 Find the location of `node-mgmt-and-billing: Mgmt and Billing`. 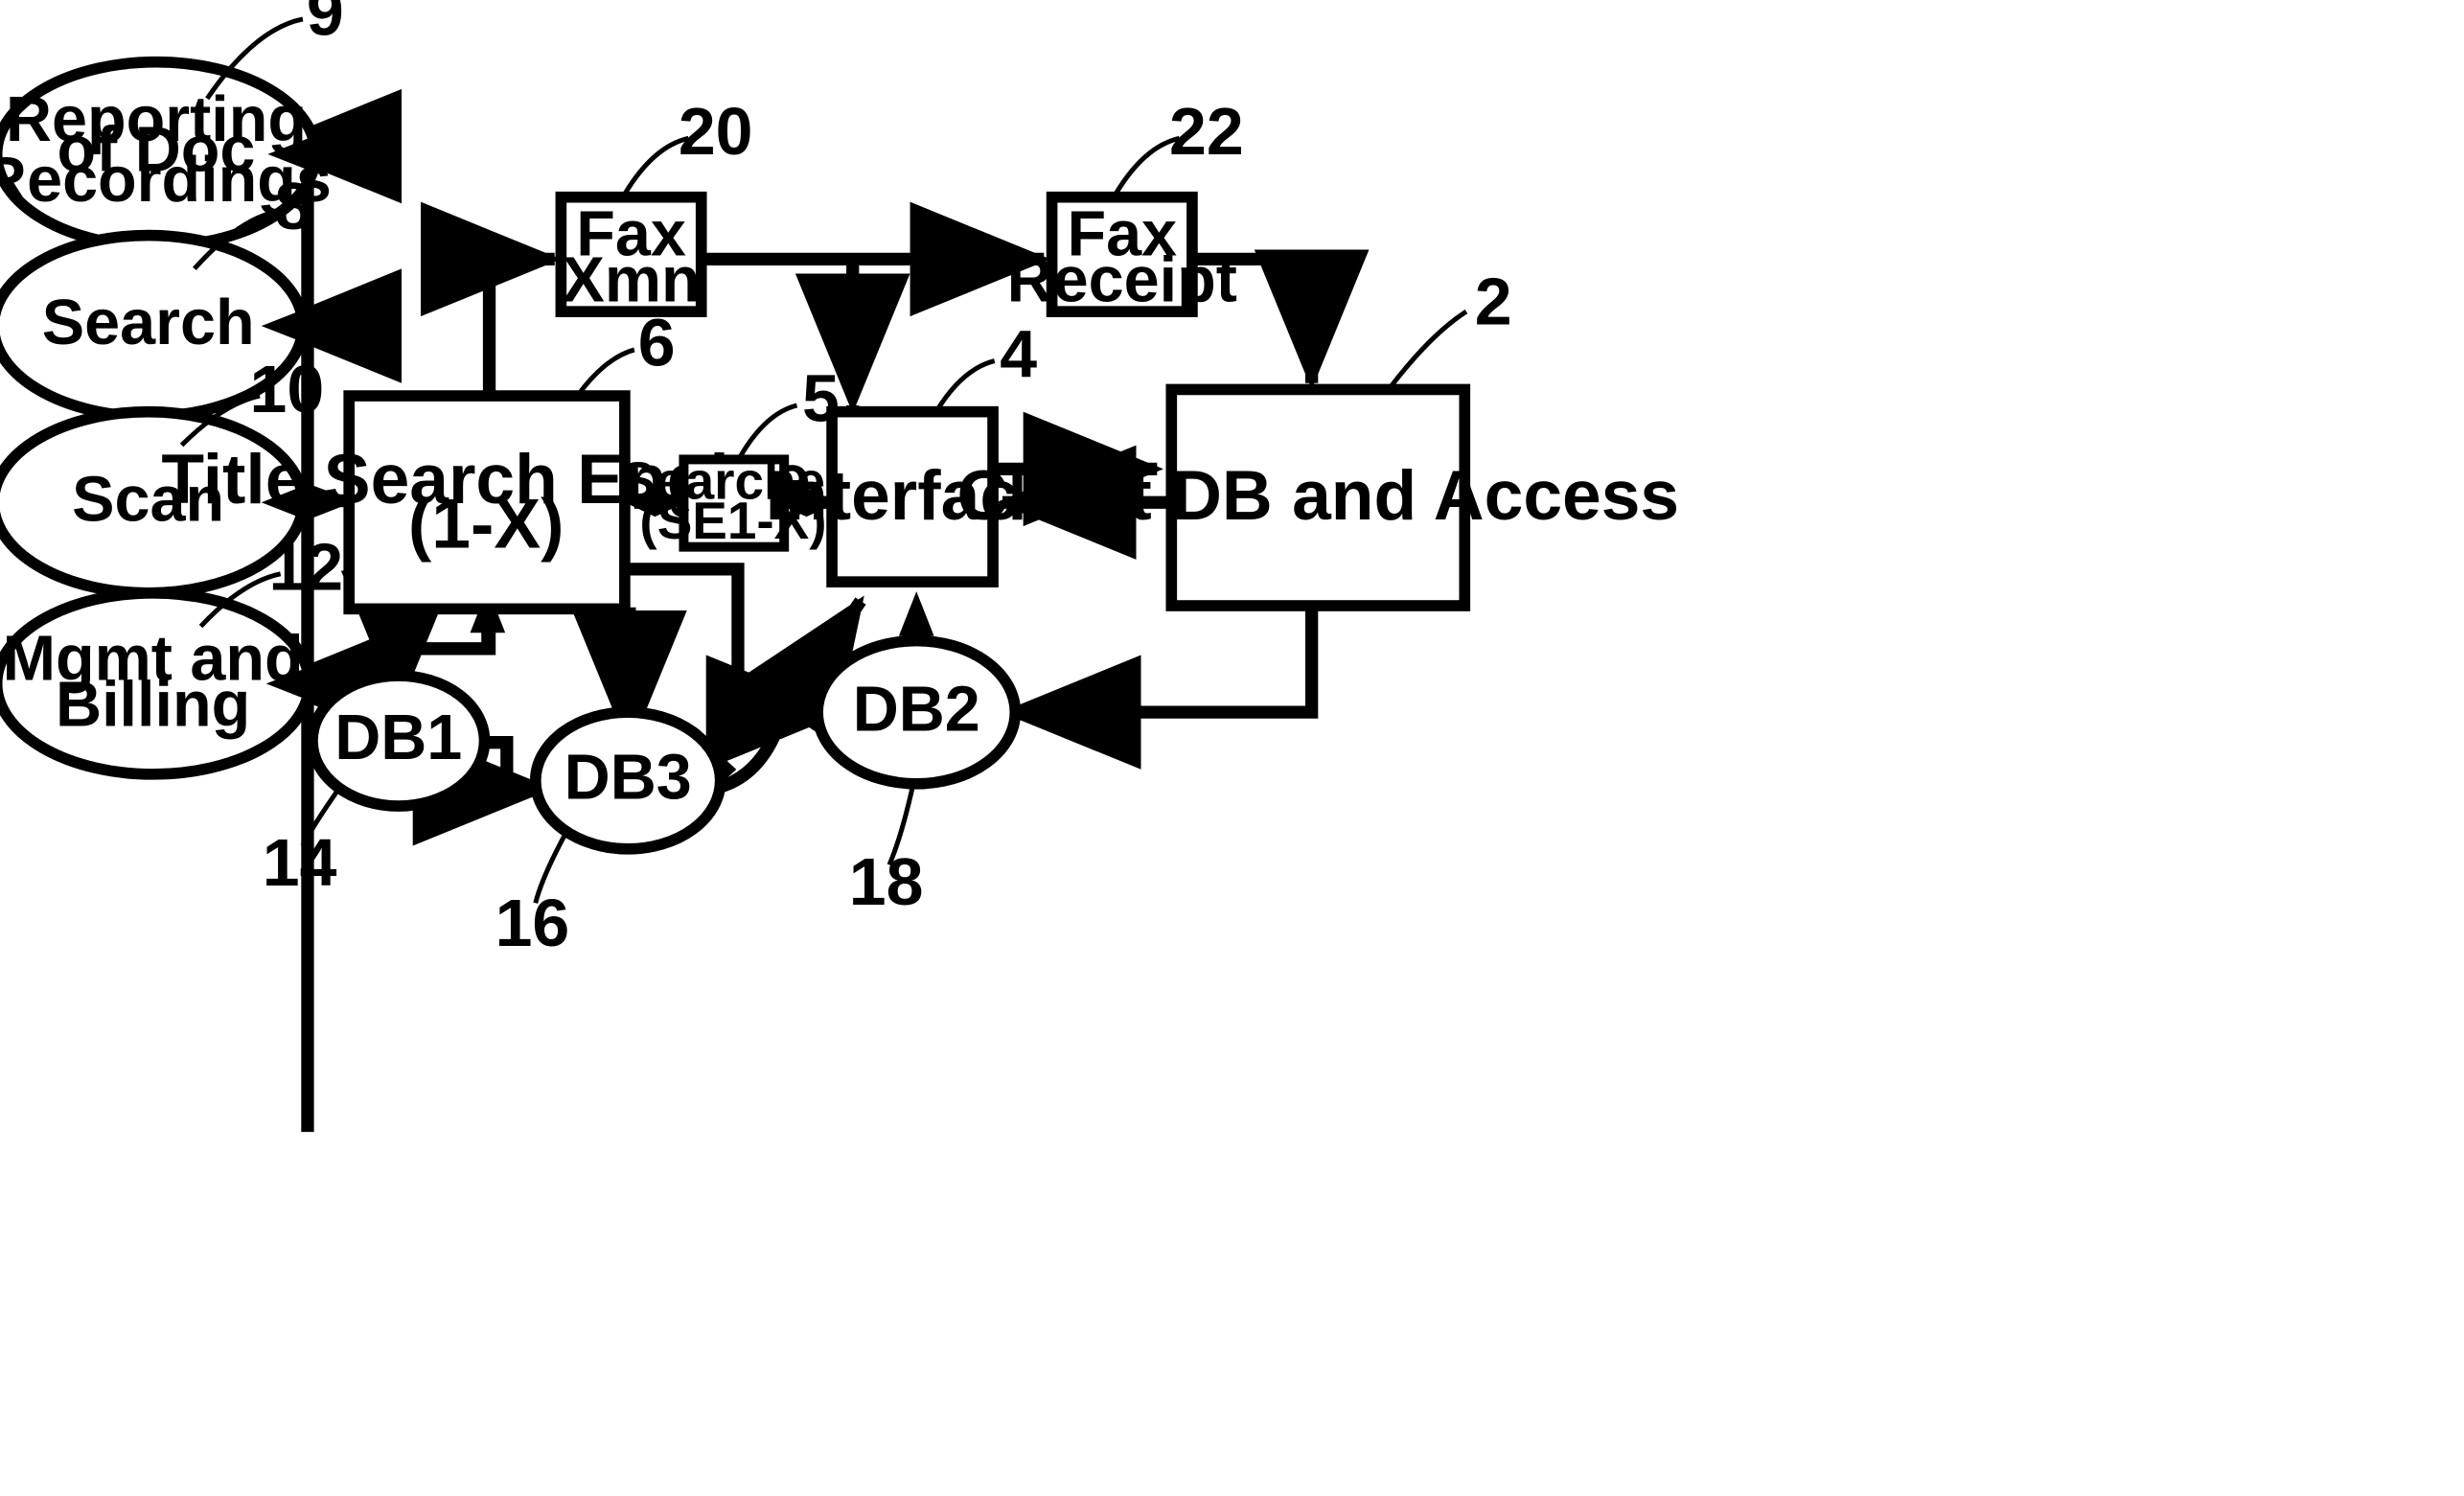

node-mgmt-and-billing: Mgmt and Billing is located at coordinates (157, 683).